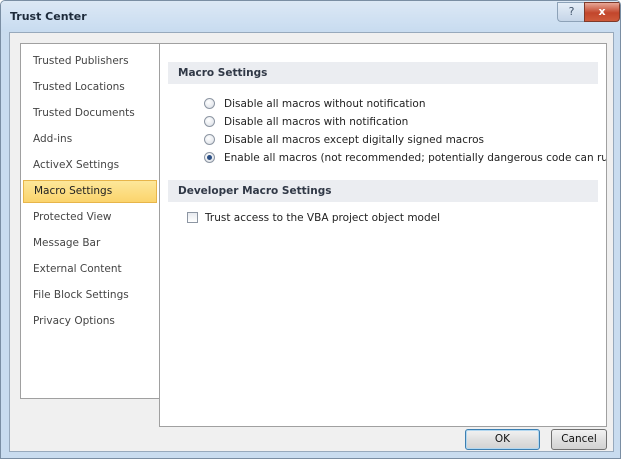  Describe the element at coordinates (90, 139) in the screenshot. I see `nav-item-add-ins: Add-ins` at that location.